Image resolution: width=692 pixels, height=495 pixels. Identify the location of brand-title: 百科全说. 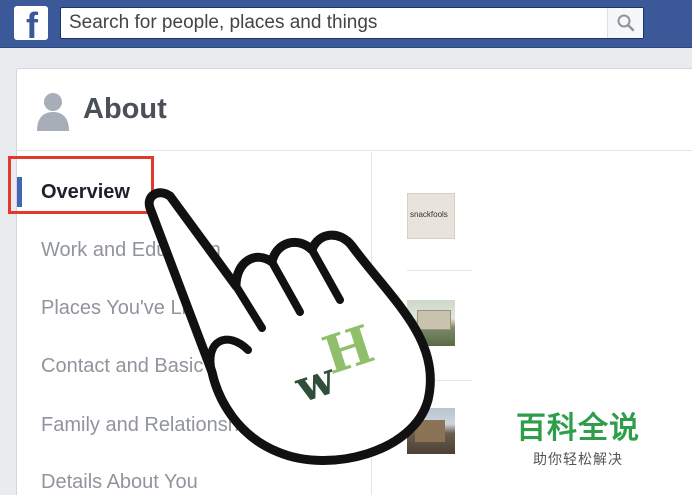
(578, 428).